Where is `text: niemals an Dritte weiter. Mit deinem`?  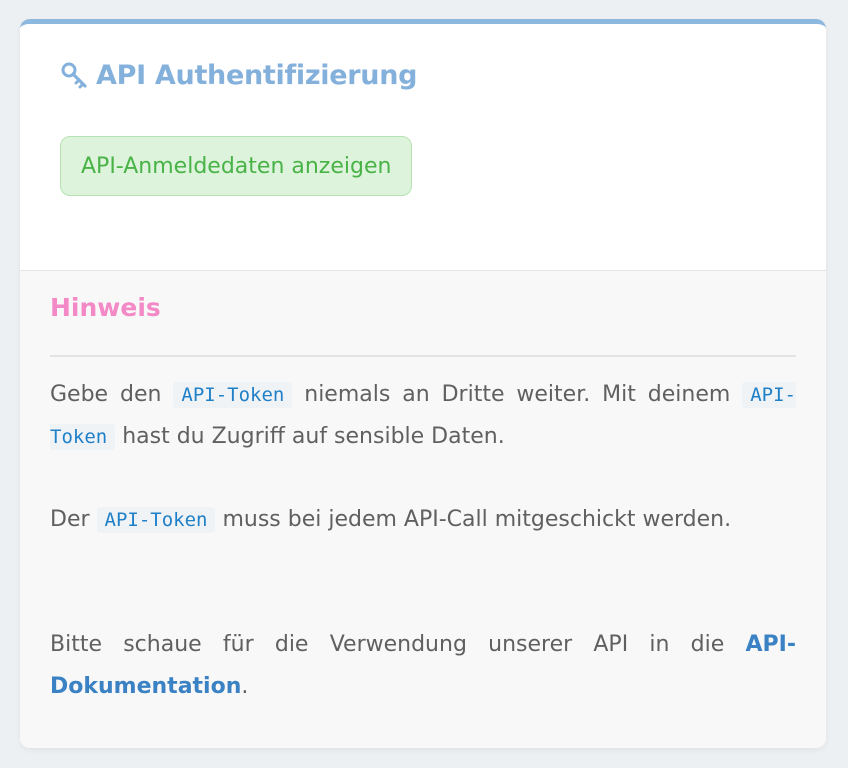 text: niemals an Dritte weiter. Mit deinem is located at coordinates (517, 394).